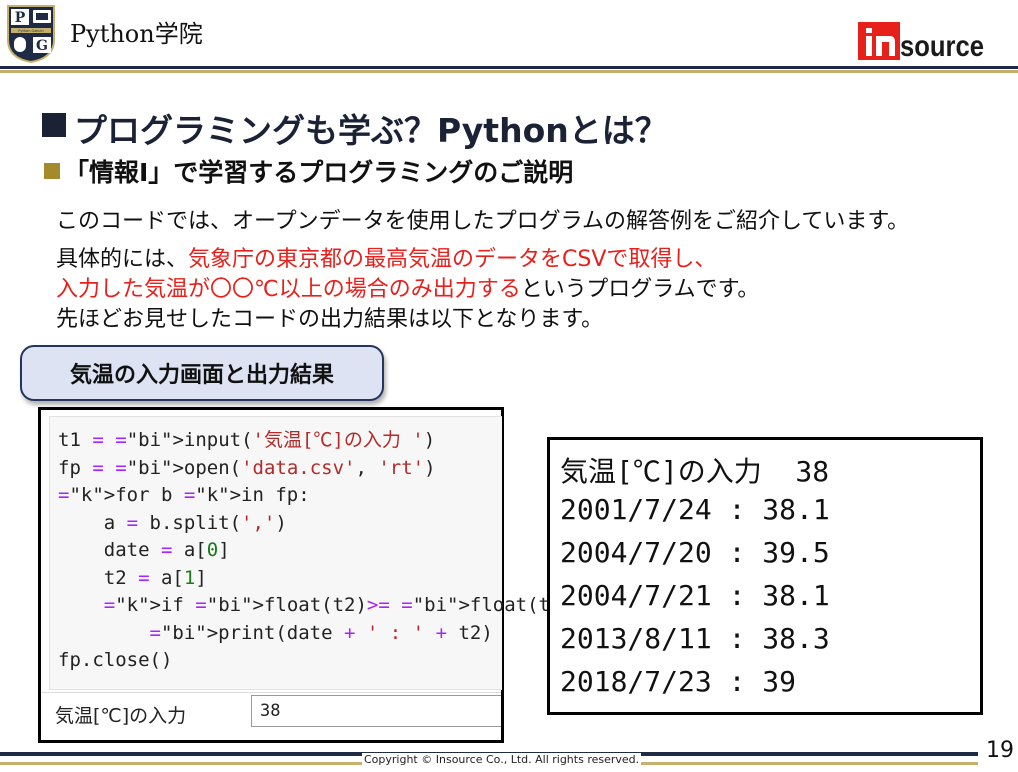  What do you see at coordinates (509, 67) in the screenshot?
I see `header-rule-navy` at bounding box center [509, 67].